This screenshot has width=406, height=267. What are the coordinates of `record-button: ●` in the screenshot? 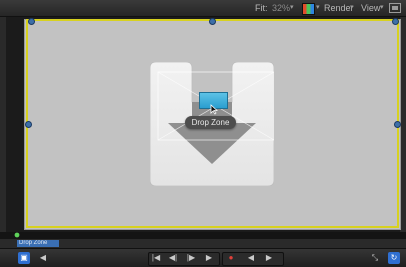 It's located at (231, 258).